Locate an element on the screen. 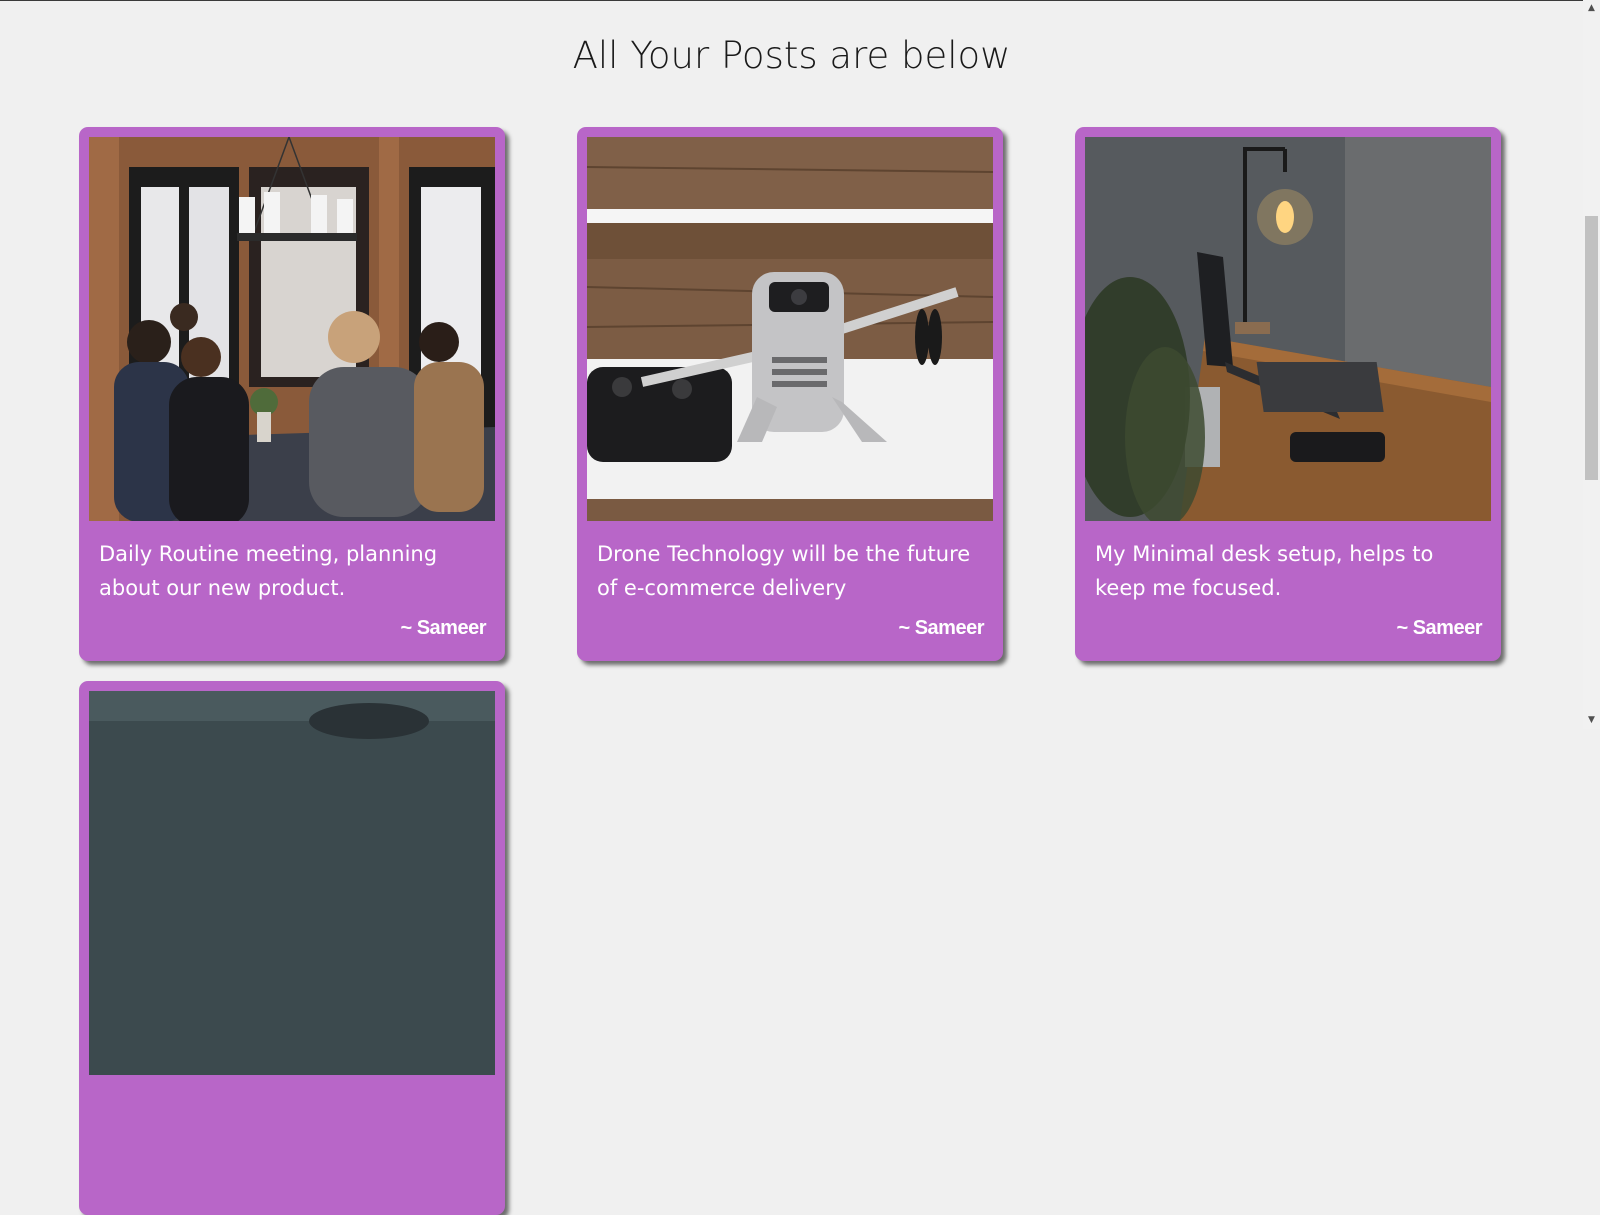 The width and height of the screenshot is (1600, 1215). chevron-down-icon: ▼ is located at coordinates (1591, 720).